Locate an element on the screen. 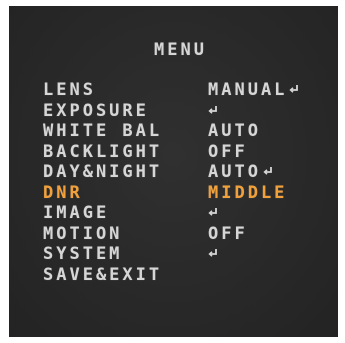  menu-item-label: DNR is located at coordinates (63, 192).